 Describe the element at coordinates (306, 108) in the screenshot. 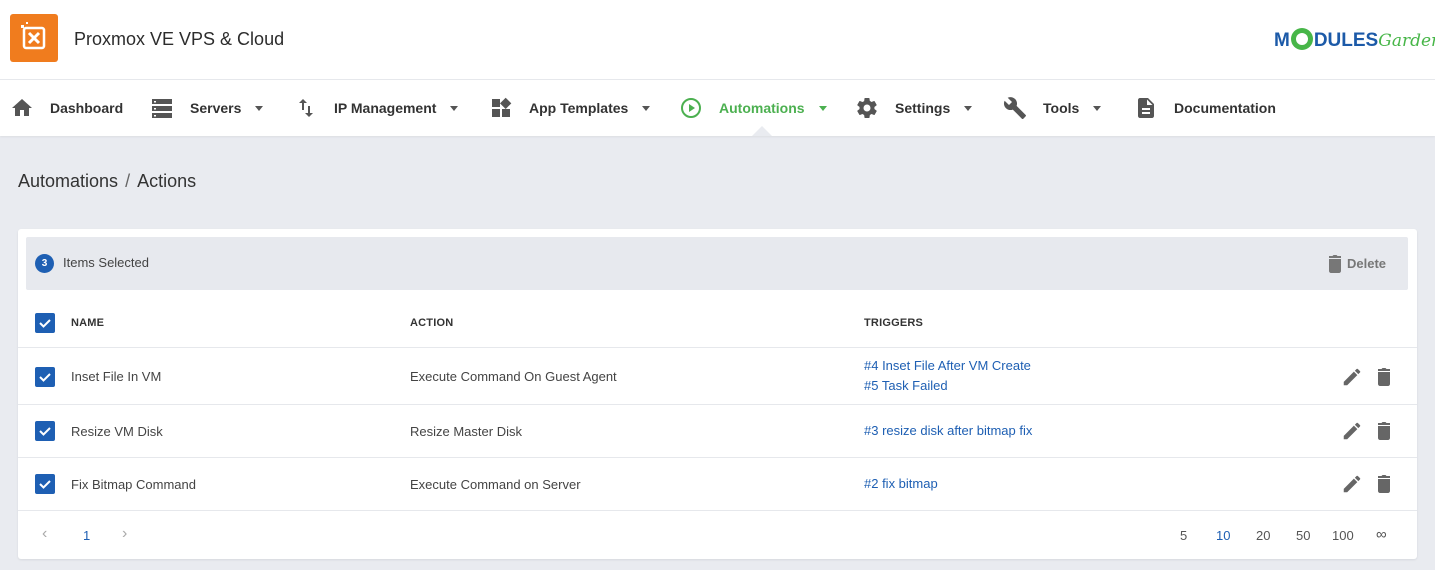

I see `swap-vertical-icon` at that location.